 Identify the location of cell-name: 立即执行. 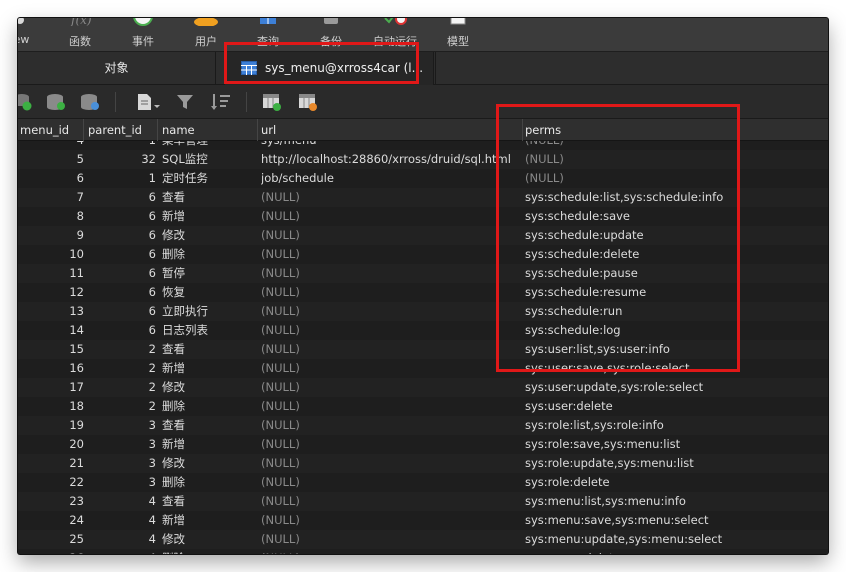
(210, 311).